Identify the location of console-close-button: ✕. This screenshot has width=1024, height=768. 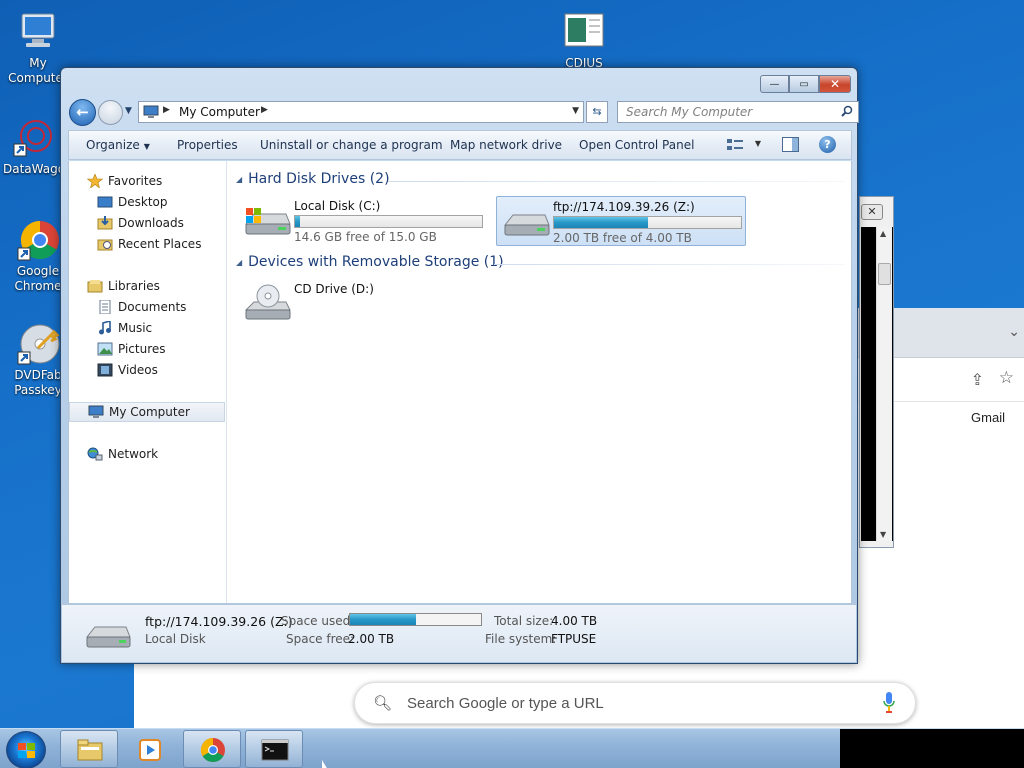
(872, 212).